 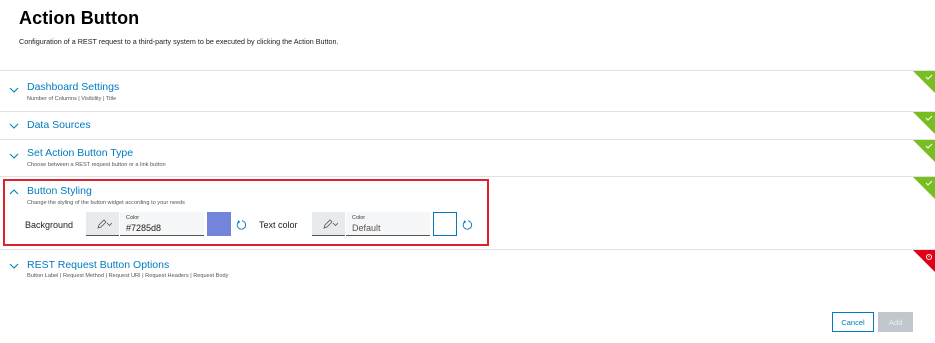 What do you see at coordinates (467, 125) in the screenshot?
I see `section-data-sources: Data Sources` at bounding box center [467, 125].